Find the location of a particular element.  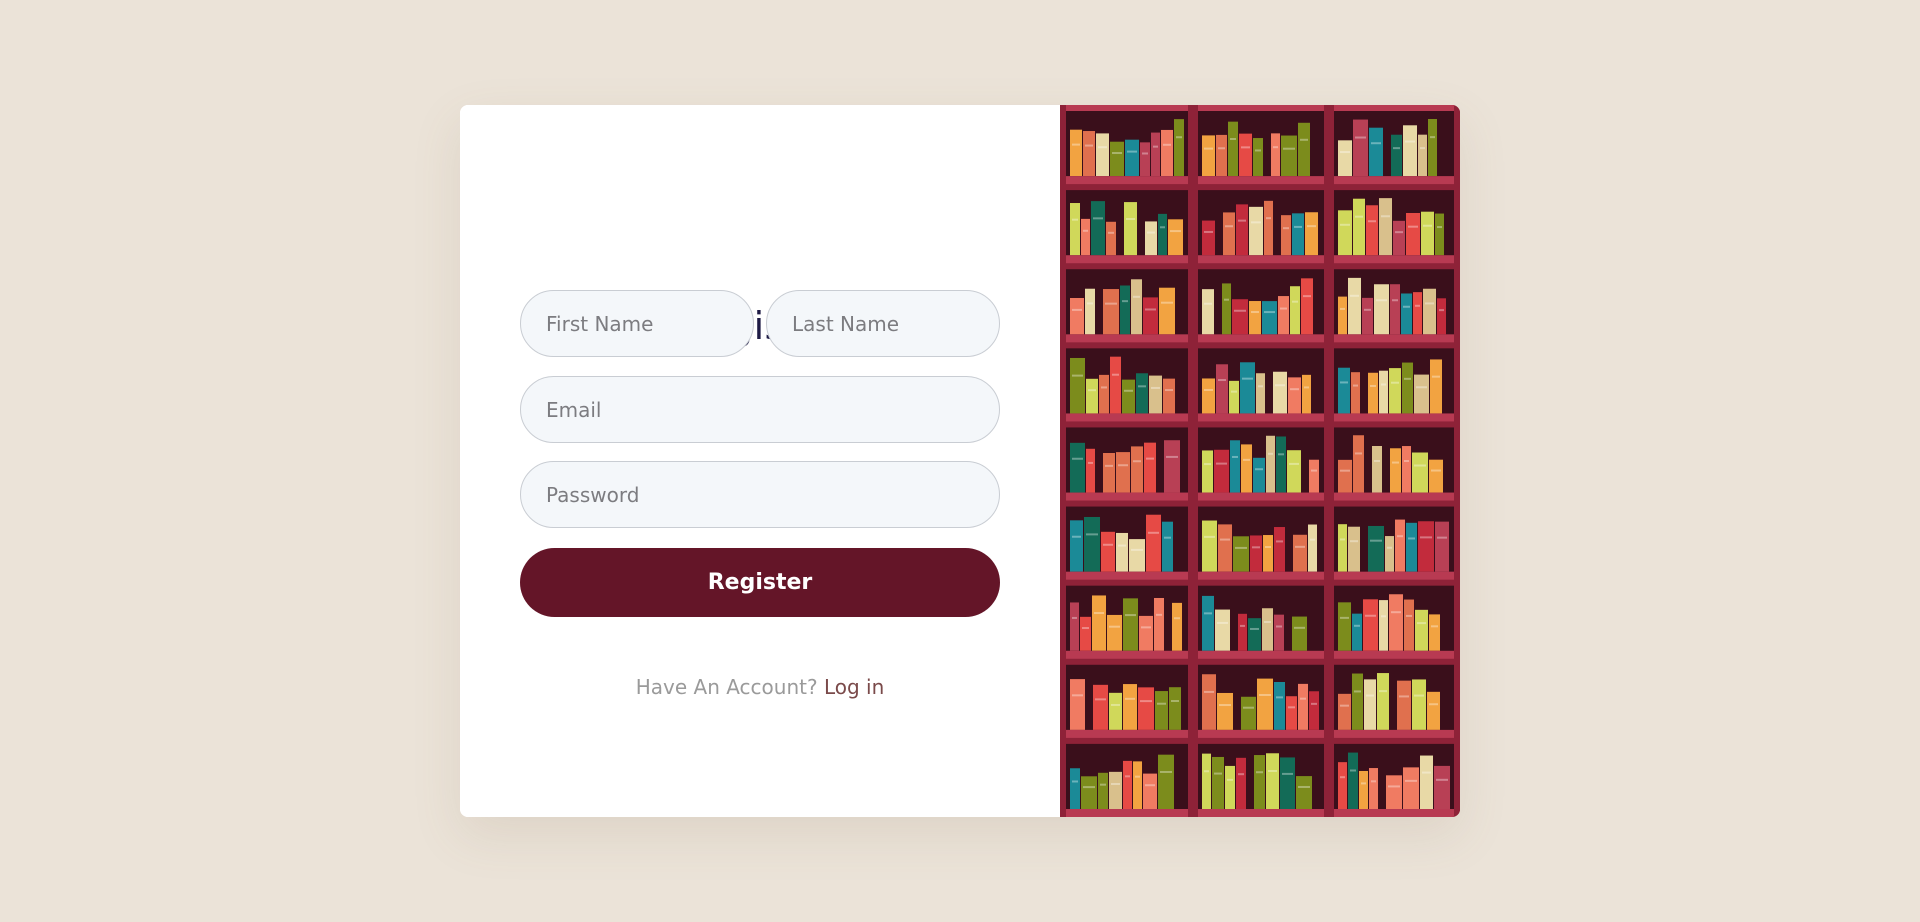

password-input is located at coordinates (760, 494).